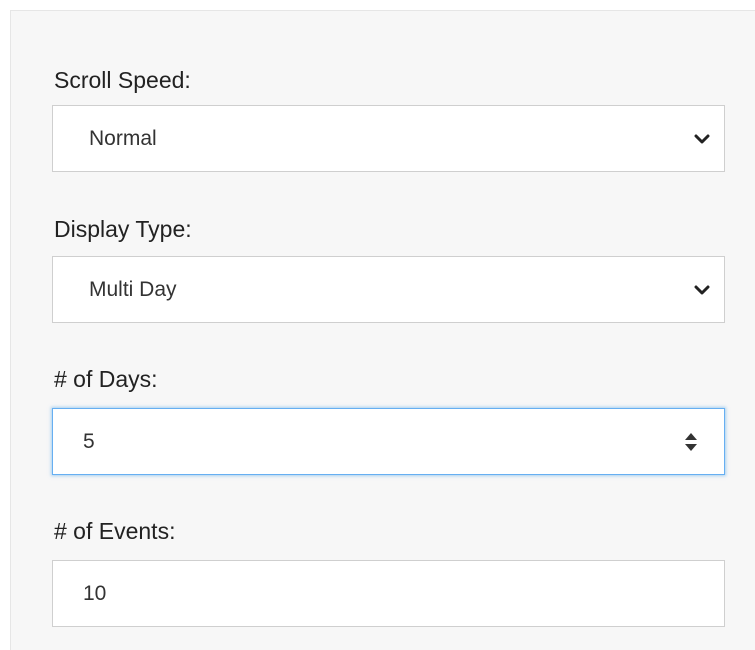 The width and height of the screenshot is (755, 650). Describe the element at coordinates (115, 531) in the screenshot. I see `num-events-label: # of Events:` at that location.